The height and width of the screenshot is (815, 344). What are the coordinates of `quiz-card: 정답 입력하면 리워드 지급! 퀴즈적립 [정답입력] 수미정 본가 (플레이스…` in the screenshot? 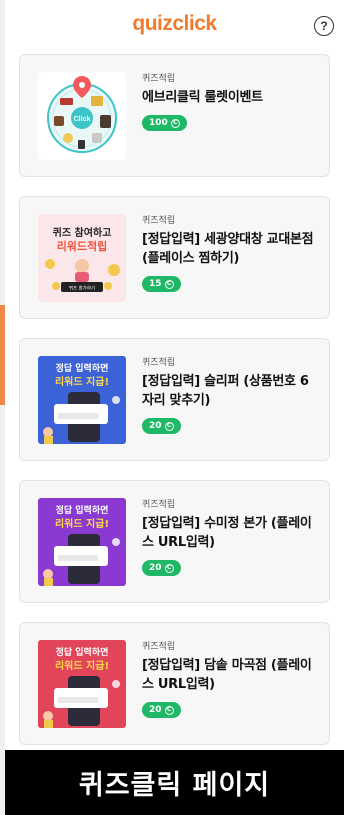 It's located at (174, 541).